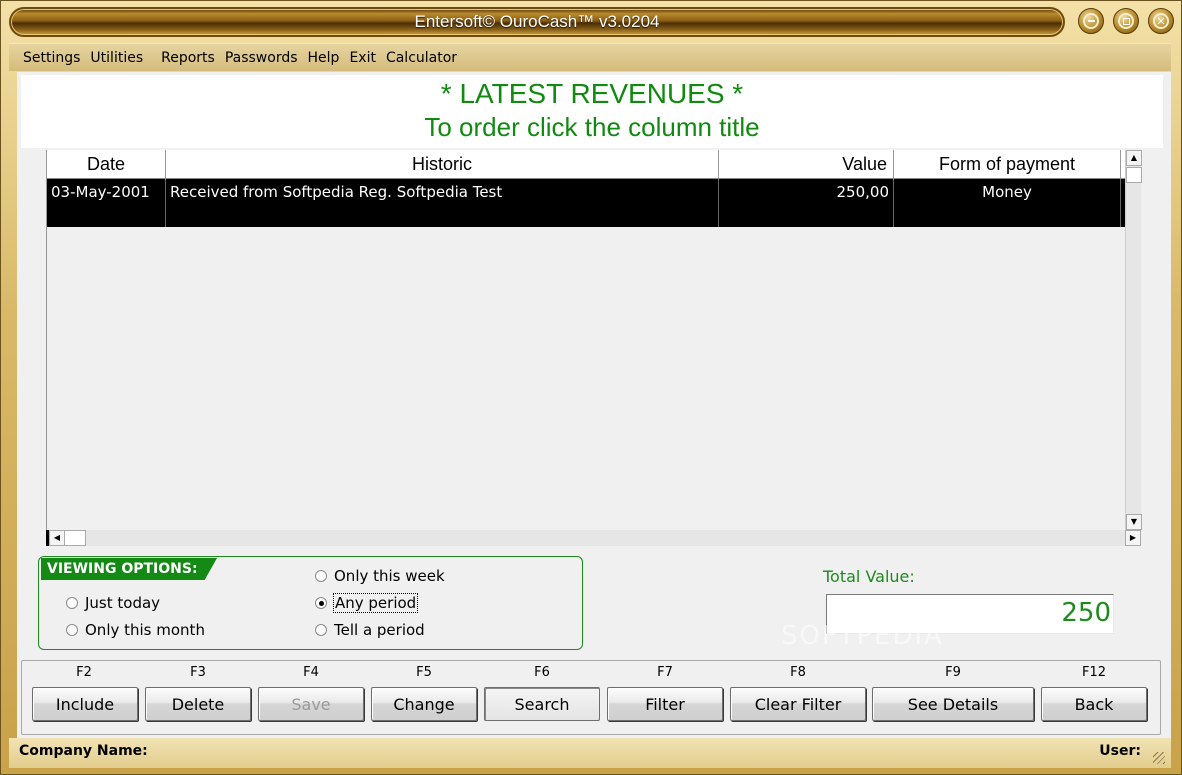 The height and width of the screenshot is (775, 1182). I want to click on radio-selected-icon, so click(321, 603).